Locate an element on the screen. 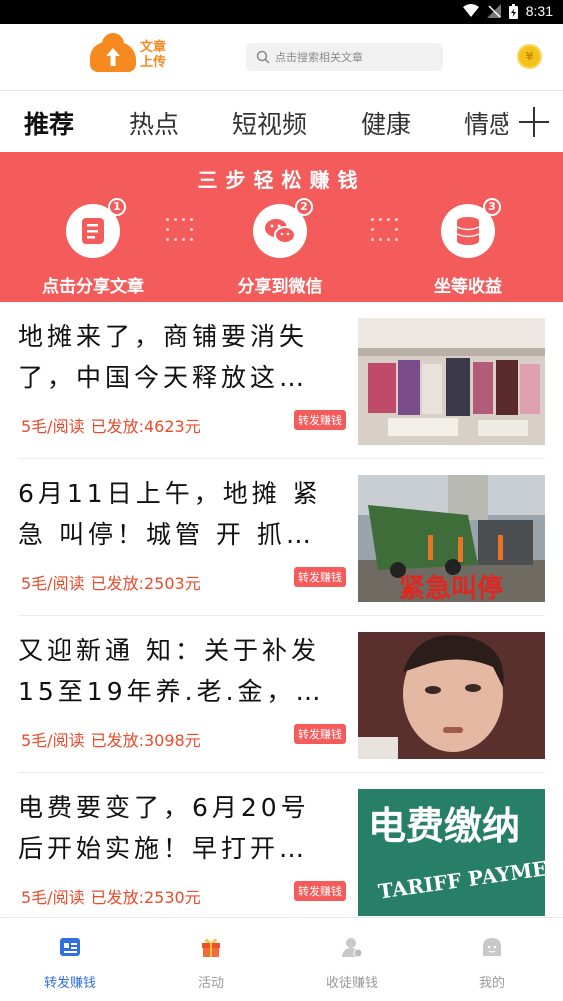 Image resolution: width=563 pixels, height=1001 pixels. wifi-icon is located at coordinates (470, 10).